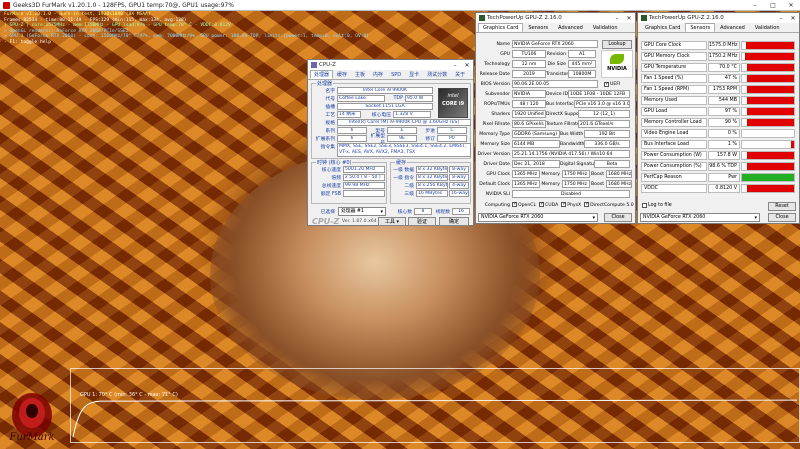  What do you see at coordinates (674, 56) in the screenshot?
I see `sensor-name: GPU Memory Clock` at bounding box center [674, 56].